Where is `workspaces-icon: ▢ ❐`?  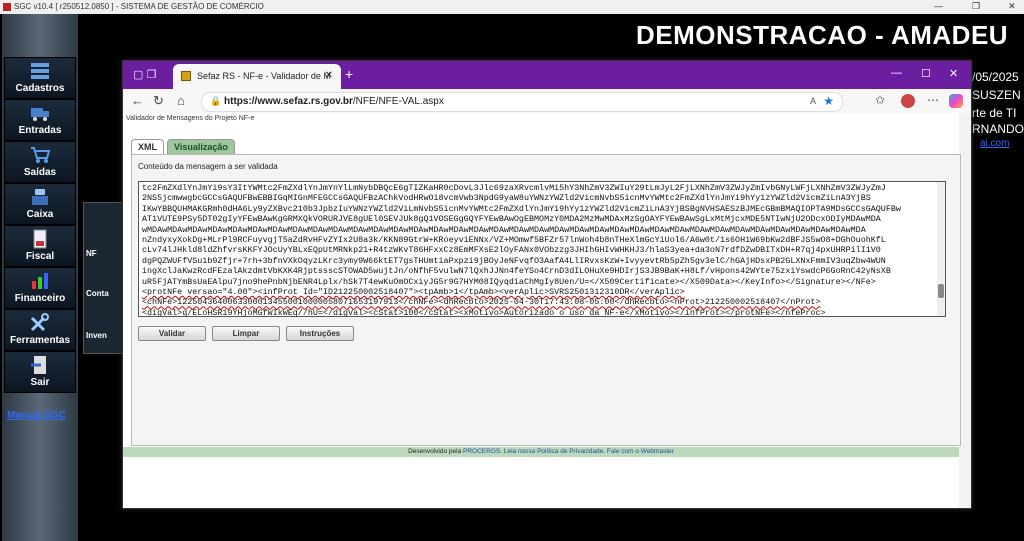 workspaces-icon: ▢ ❐ is located at coordinates (144, 74).